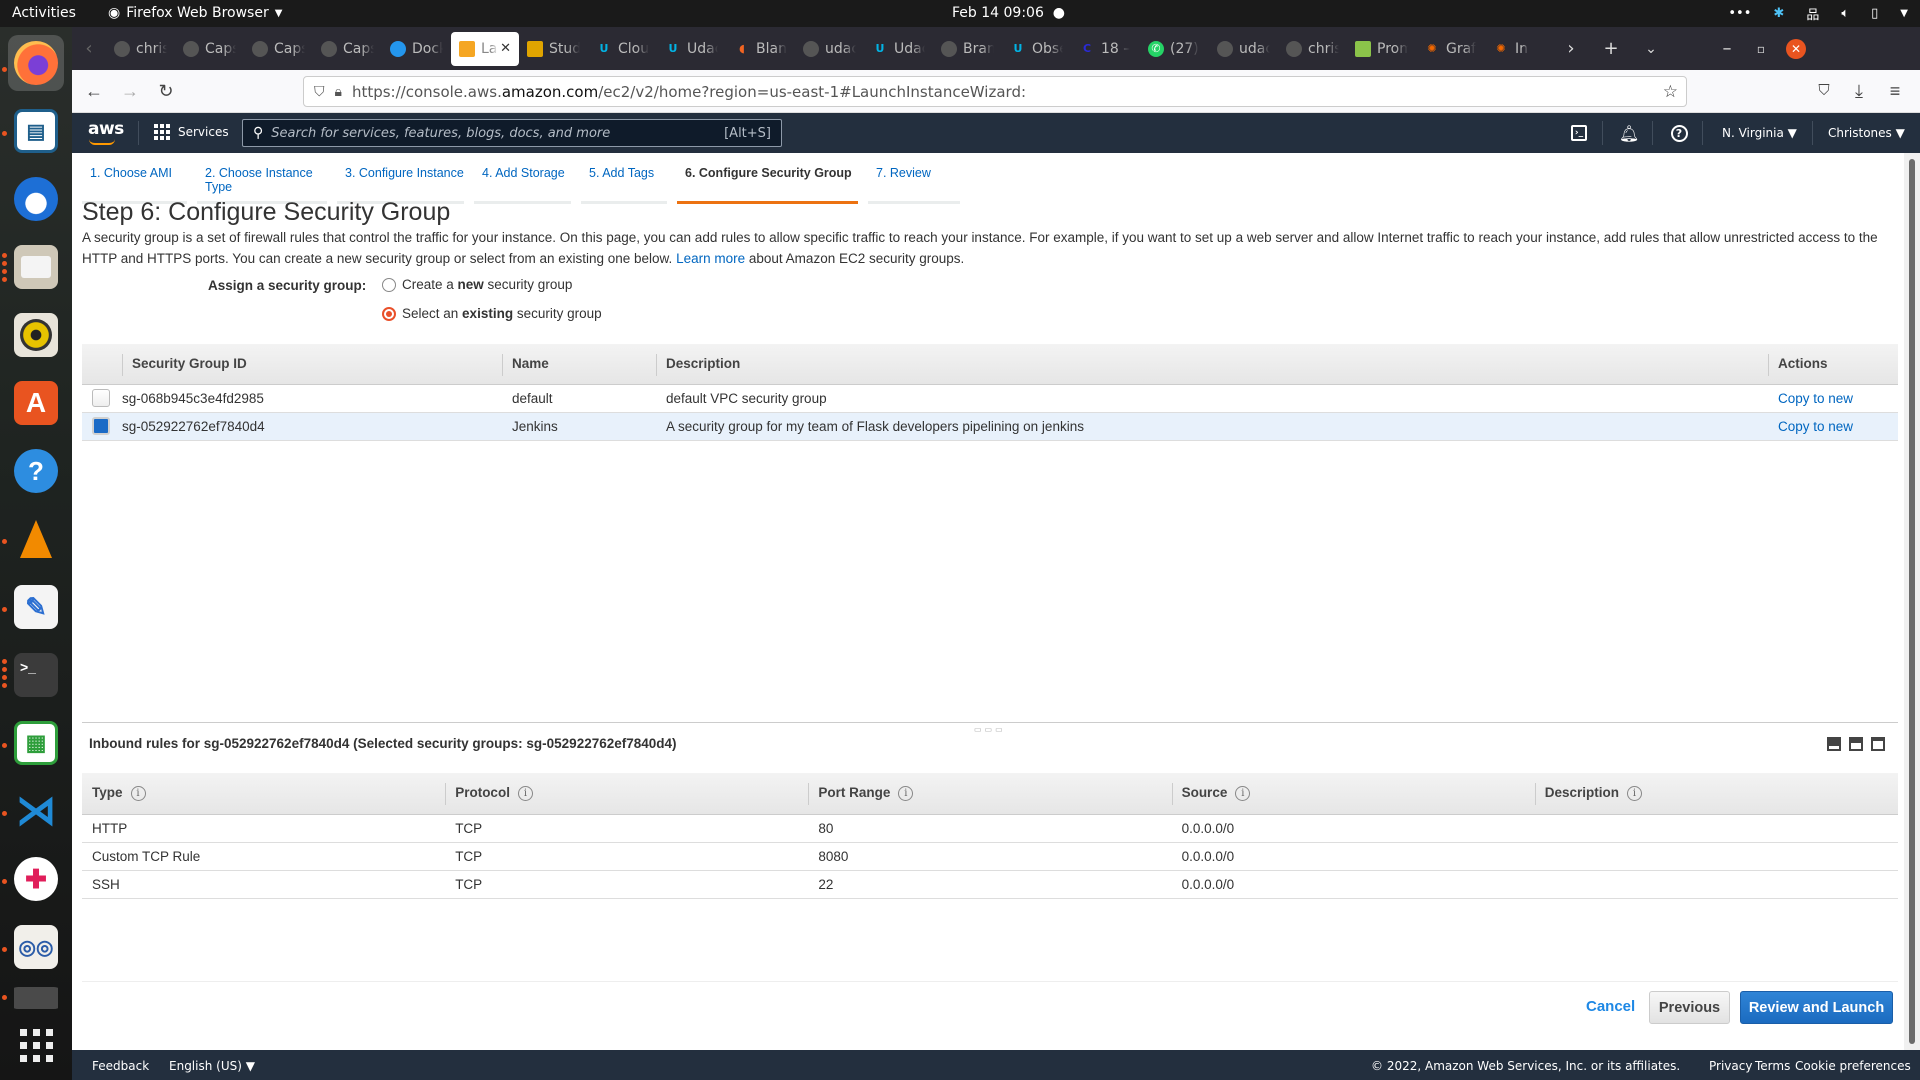 Image resolution: width=1920 pixels, height=1080 pixels. Describe the element at coordinates (36, 403) in the screenshot. I see `dock-software-center: A` at that location.